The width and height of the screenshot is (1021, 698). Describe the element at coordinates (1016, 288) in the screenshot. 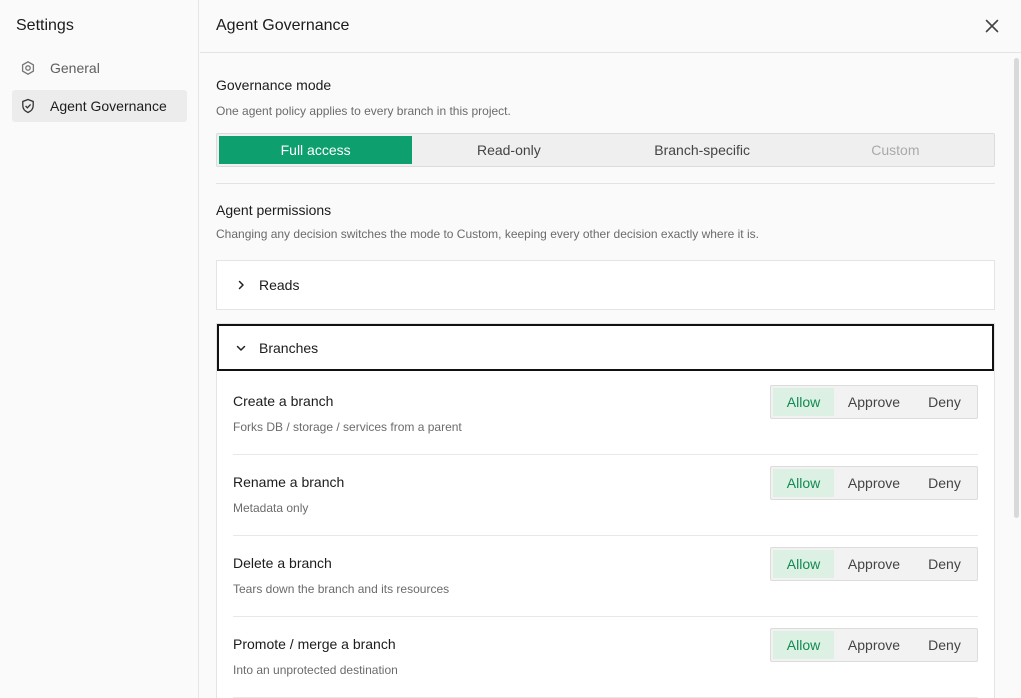

I see `scrollbar` at that location.